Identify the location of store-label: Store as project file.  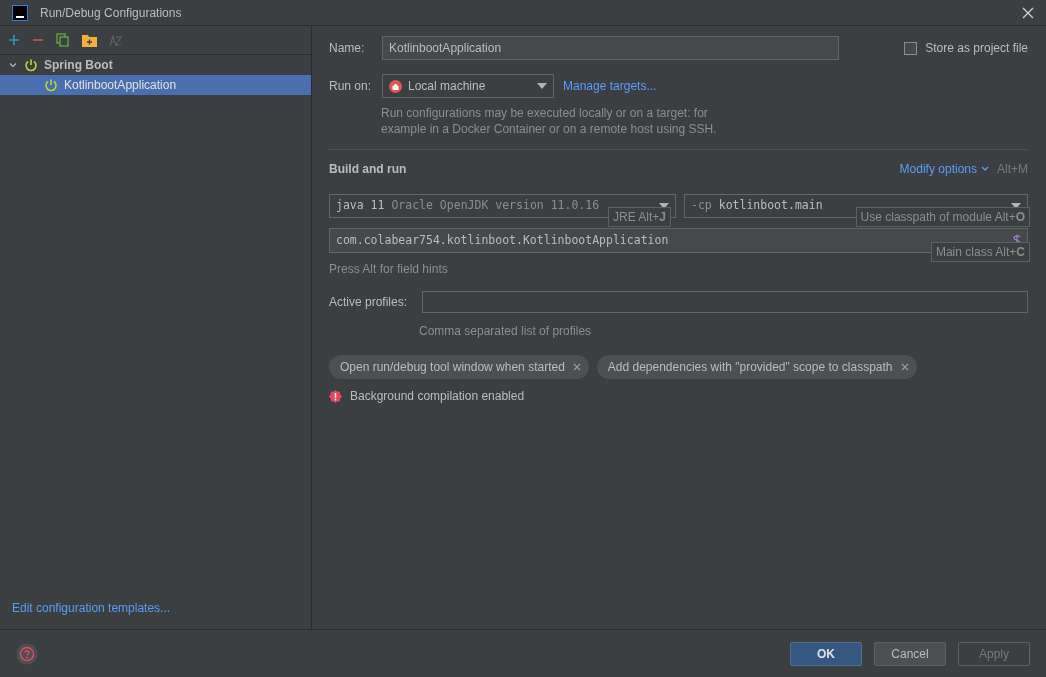
(976, 48).